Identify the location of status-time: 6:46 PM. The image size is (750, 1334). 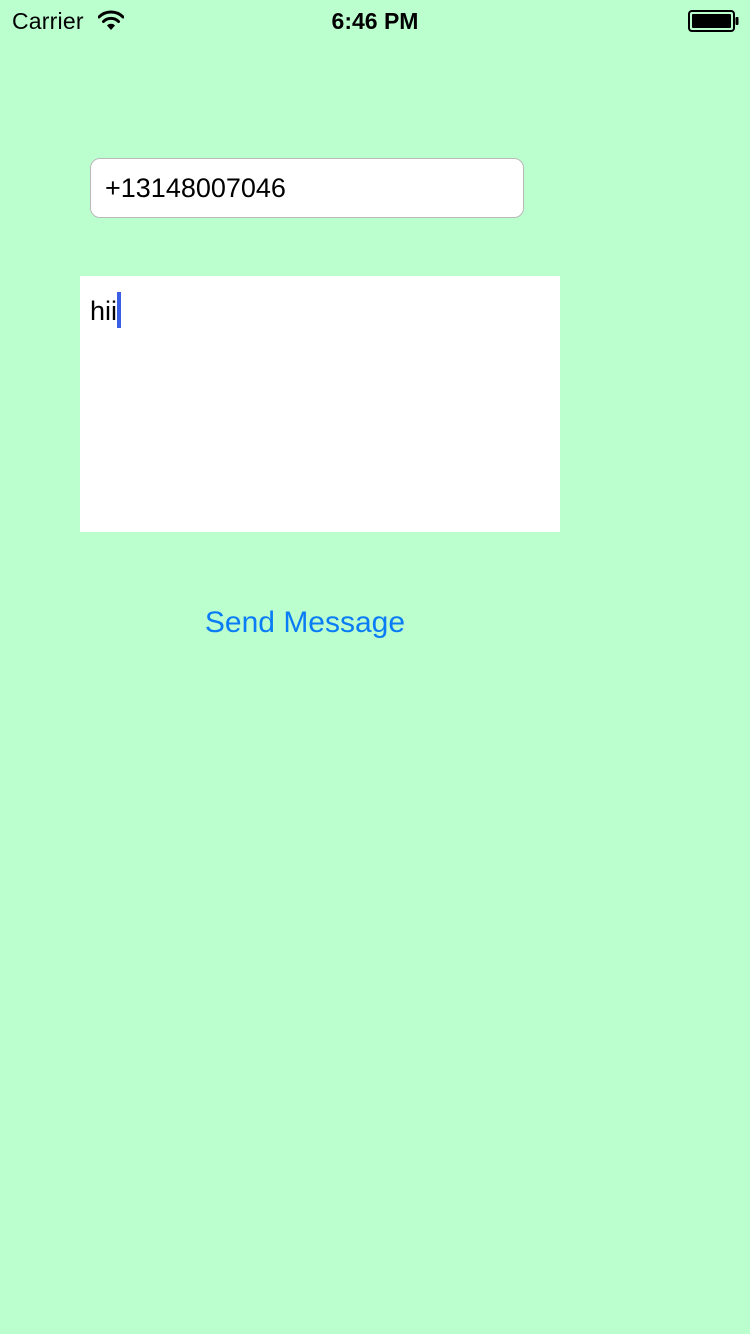
(375, 21).